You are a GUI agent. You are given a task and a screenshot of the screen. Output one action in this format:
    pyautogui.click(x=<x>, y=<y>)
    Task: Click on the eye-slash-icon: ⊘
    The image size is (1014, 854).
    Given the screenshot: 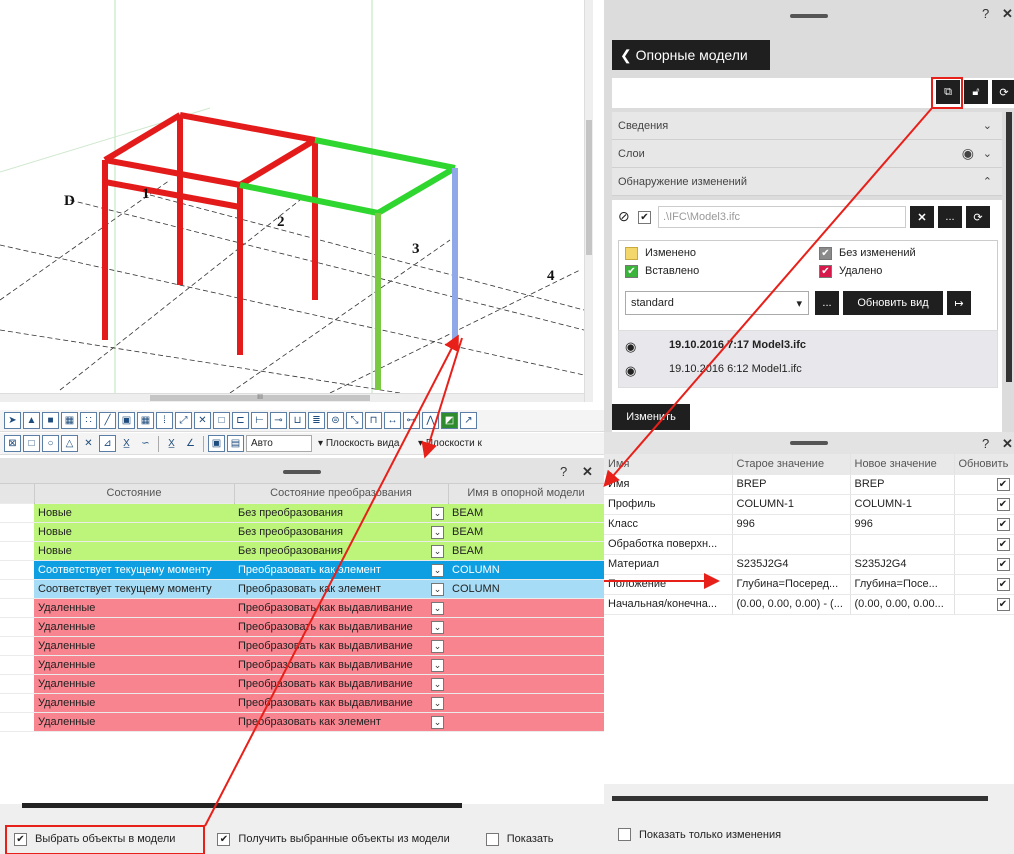 What is the action you would take?
    pyautogui.click(x=624, y=216)
    